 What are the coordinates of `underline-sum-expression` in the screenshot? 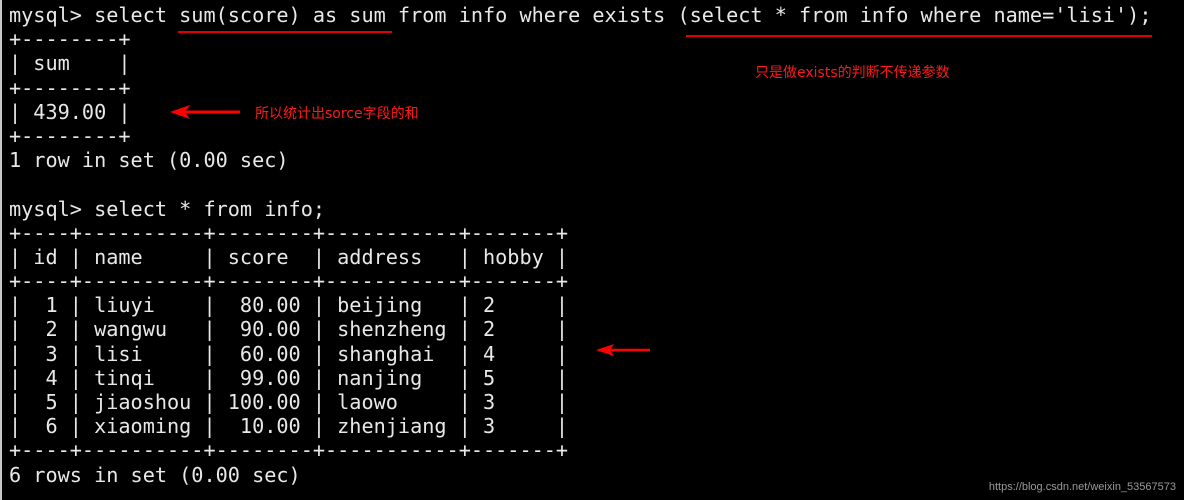 It's located at (285, 32).